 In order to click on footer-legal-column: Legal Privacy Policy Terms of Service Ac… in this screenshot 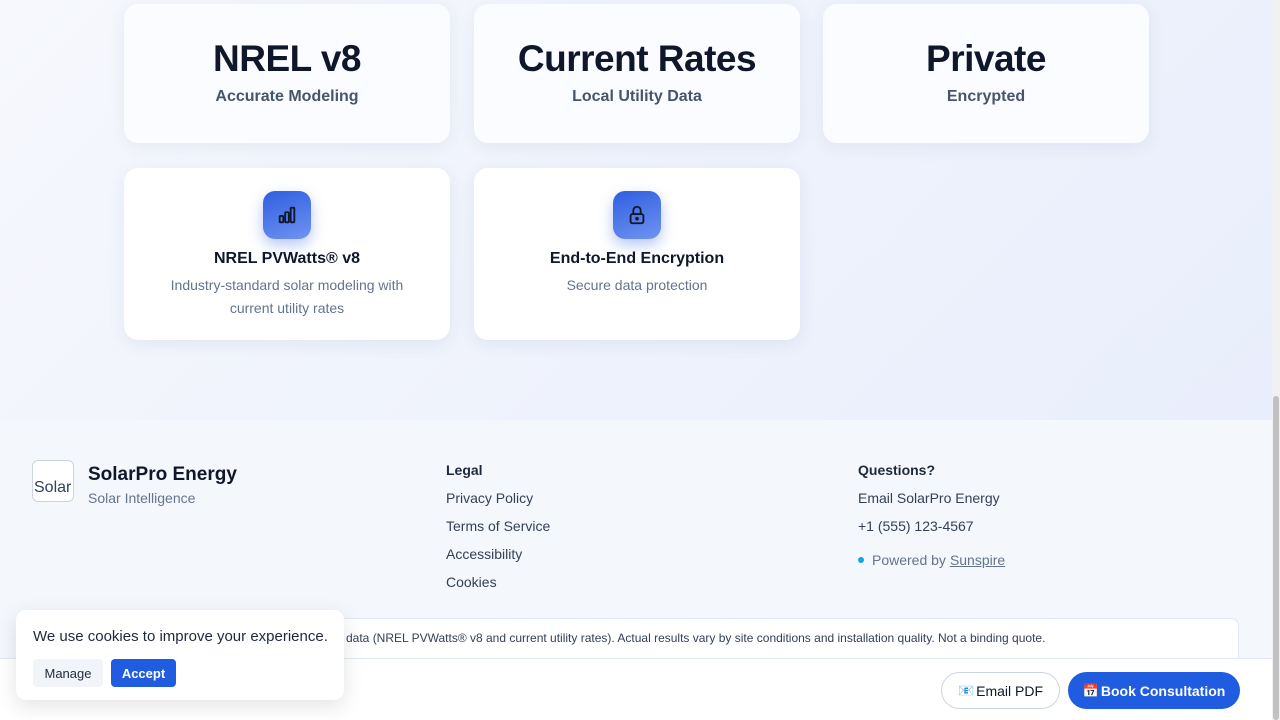, I will do `click(498, 532)`.